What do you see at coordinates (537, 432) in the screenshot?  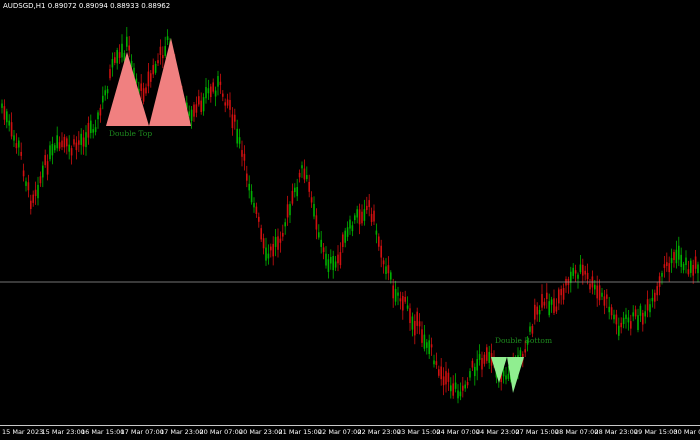 I see `time-axis-label: 27 Mar 15:00` at bounding box center [537, 432].